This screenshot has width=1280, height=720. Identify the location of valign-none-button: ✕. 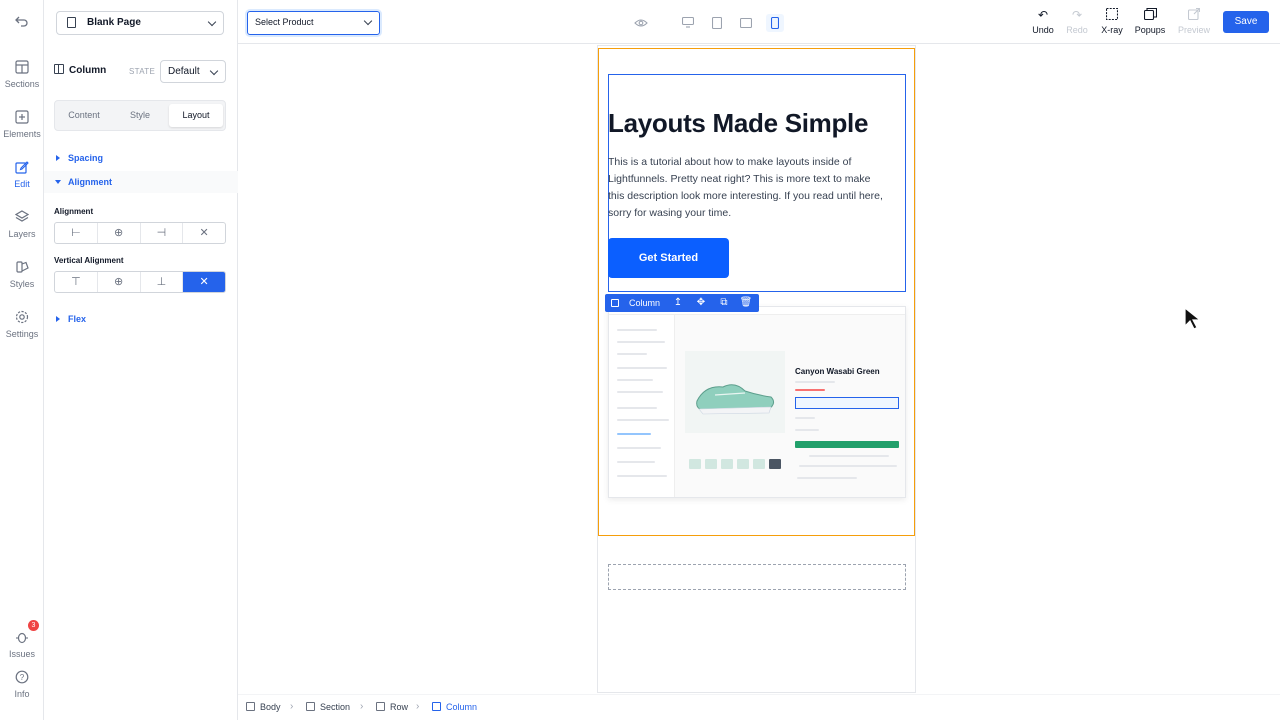
(204, 282).